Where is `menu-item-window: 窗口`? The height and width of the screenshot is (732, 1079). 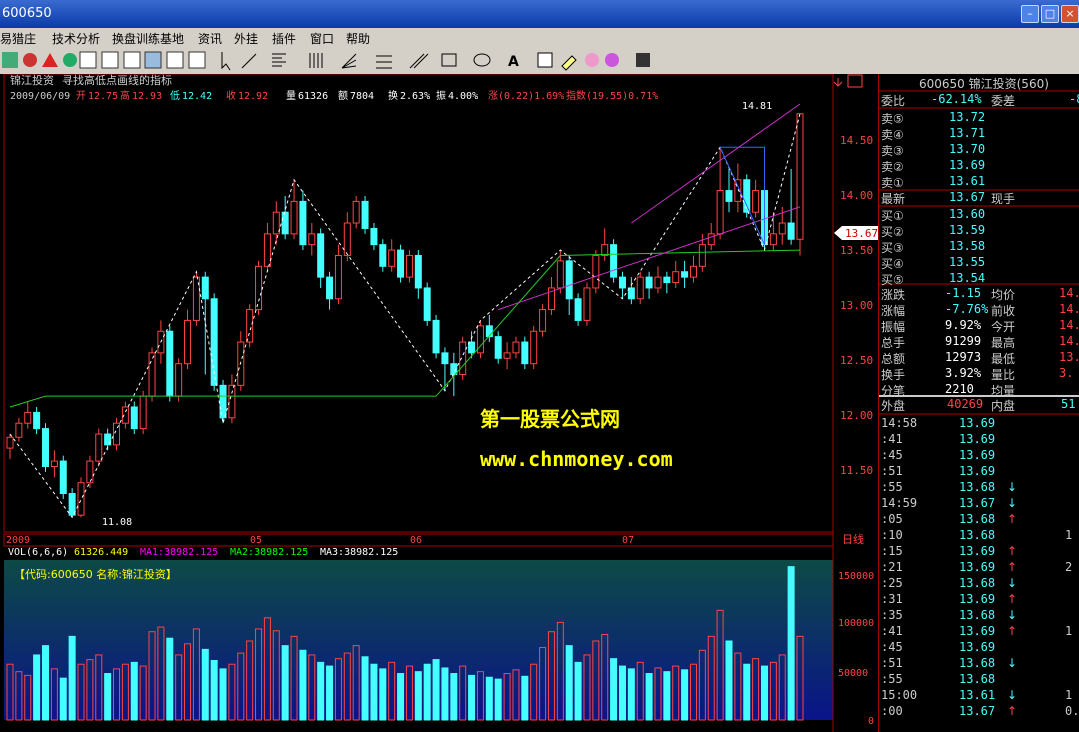
menu-item-window: 窗口 is located at coordinates (322, 38).